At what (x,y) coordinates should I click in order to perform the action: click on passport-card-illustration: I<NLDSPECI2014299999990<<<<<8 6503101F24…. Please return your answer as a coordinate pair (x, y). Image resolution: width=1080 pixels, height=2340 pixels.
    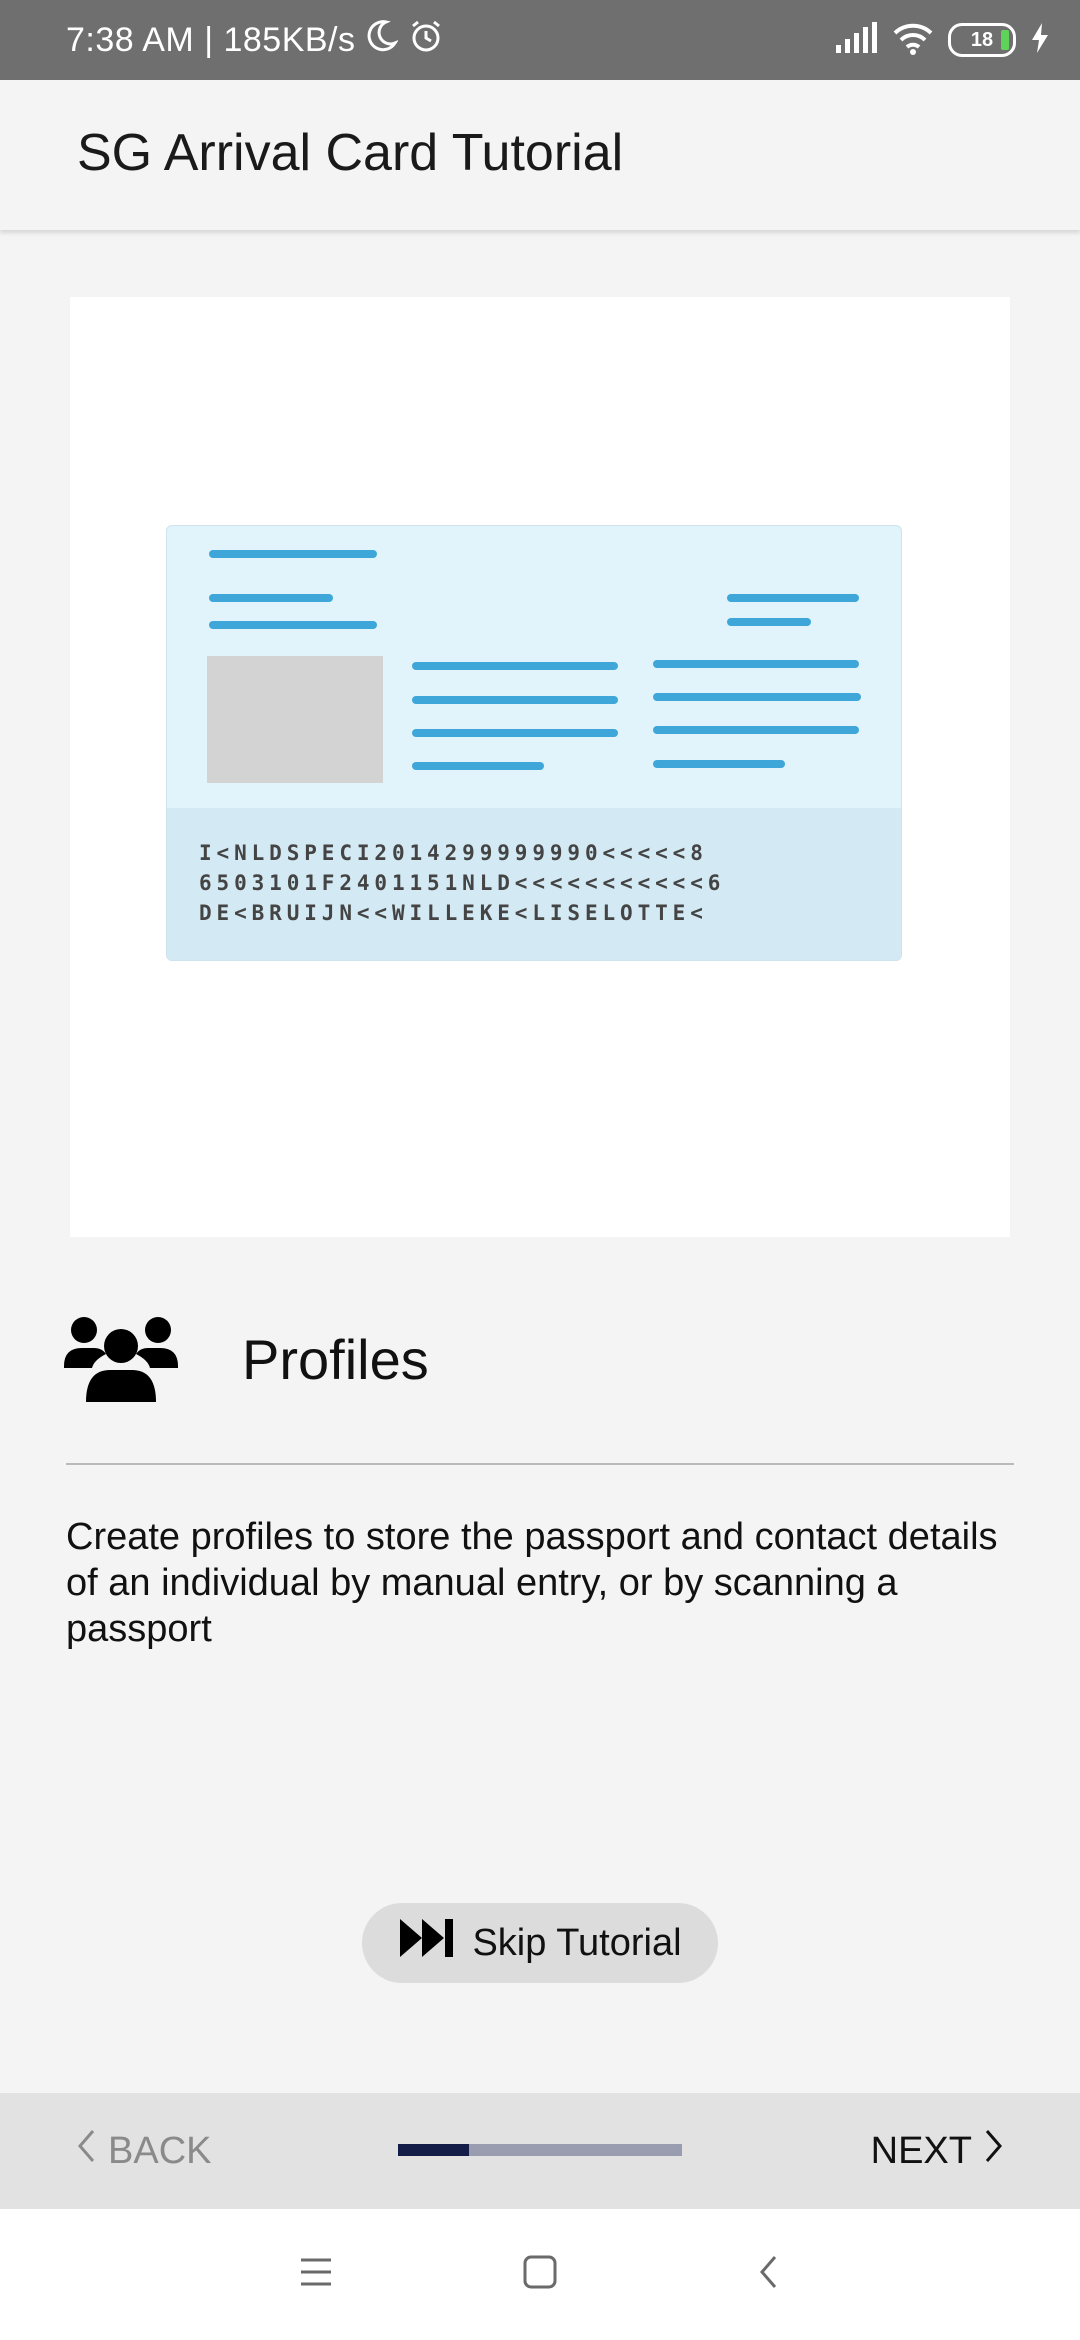
    Looking at the image, I should click on (534, 743).